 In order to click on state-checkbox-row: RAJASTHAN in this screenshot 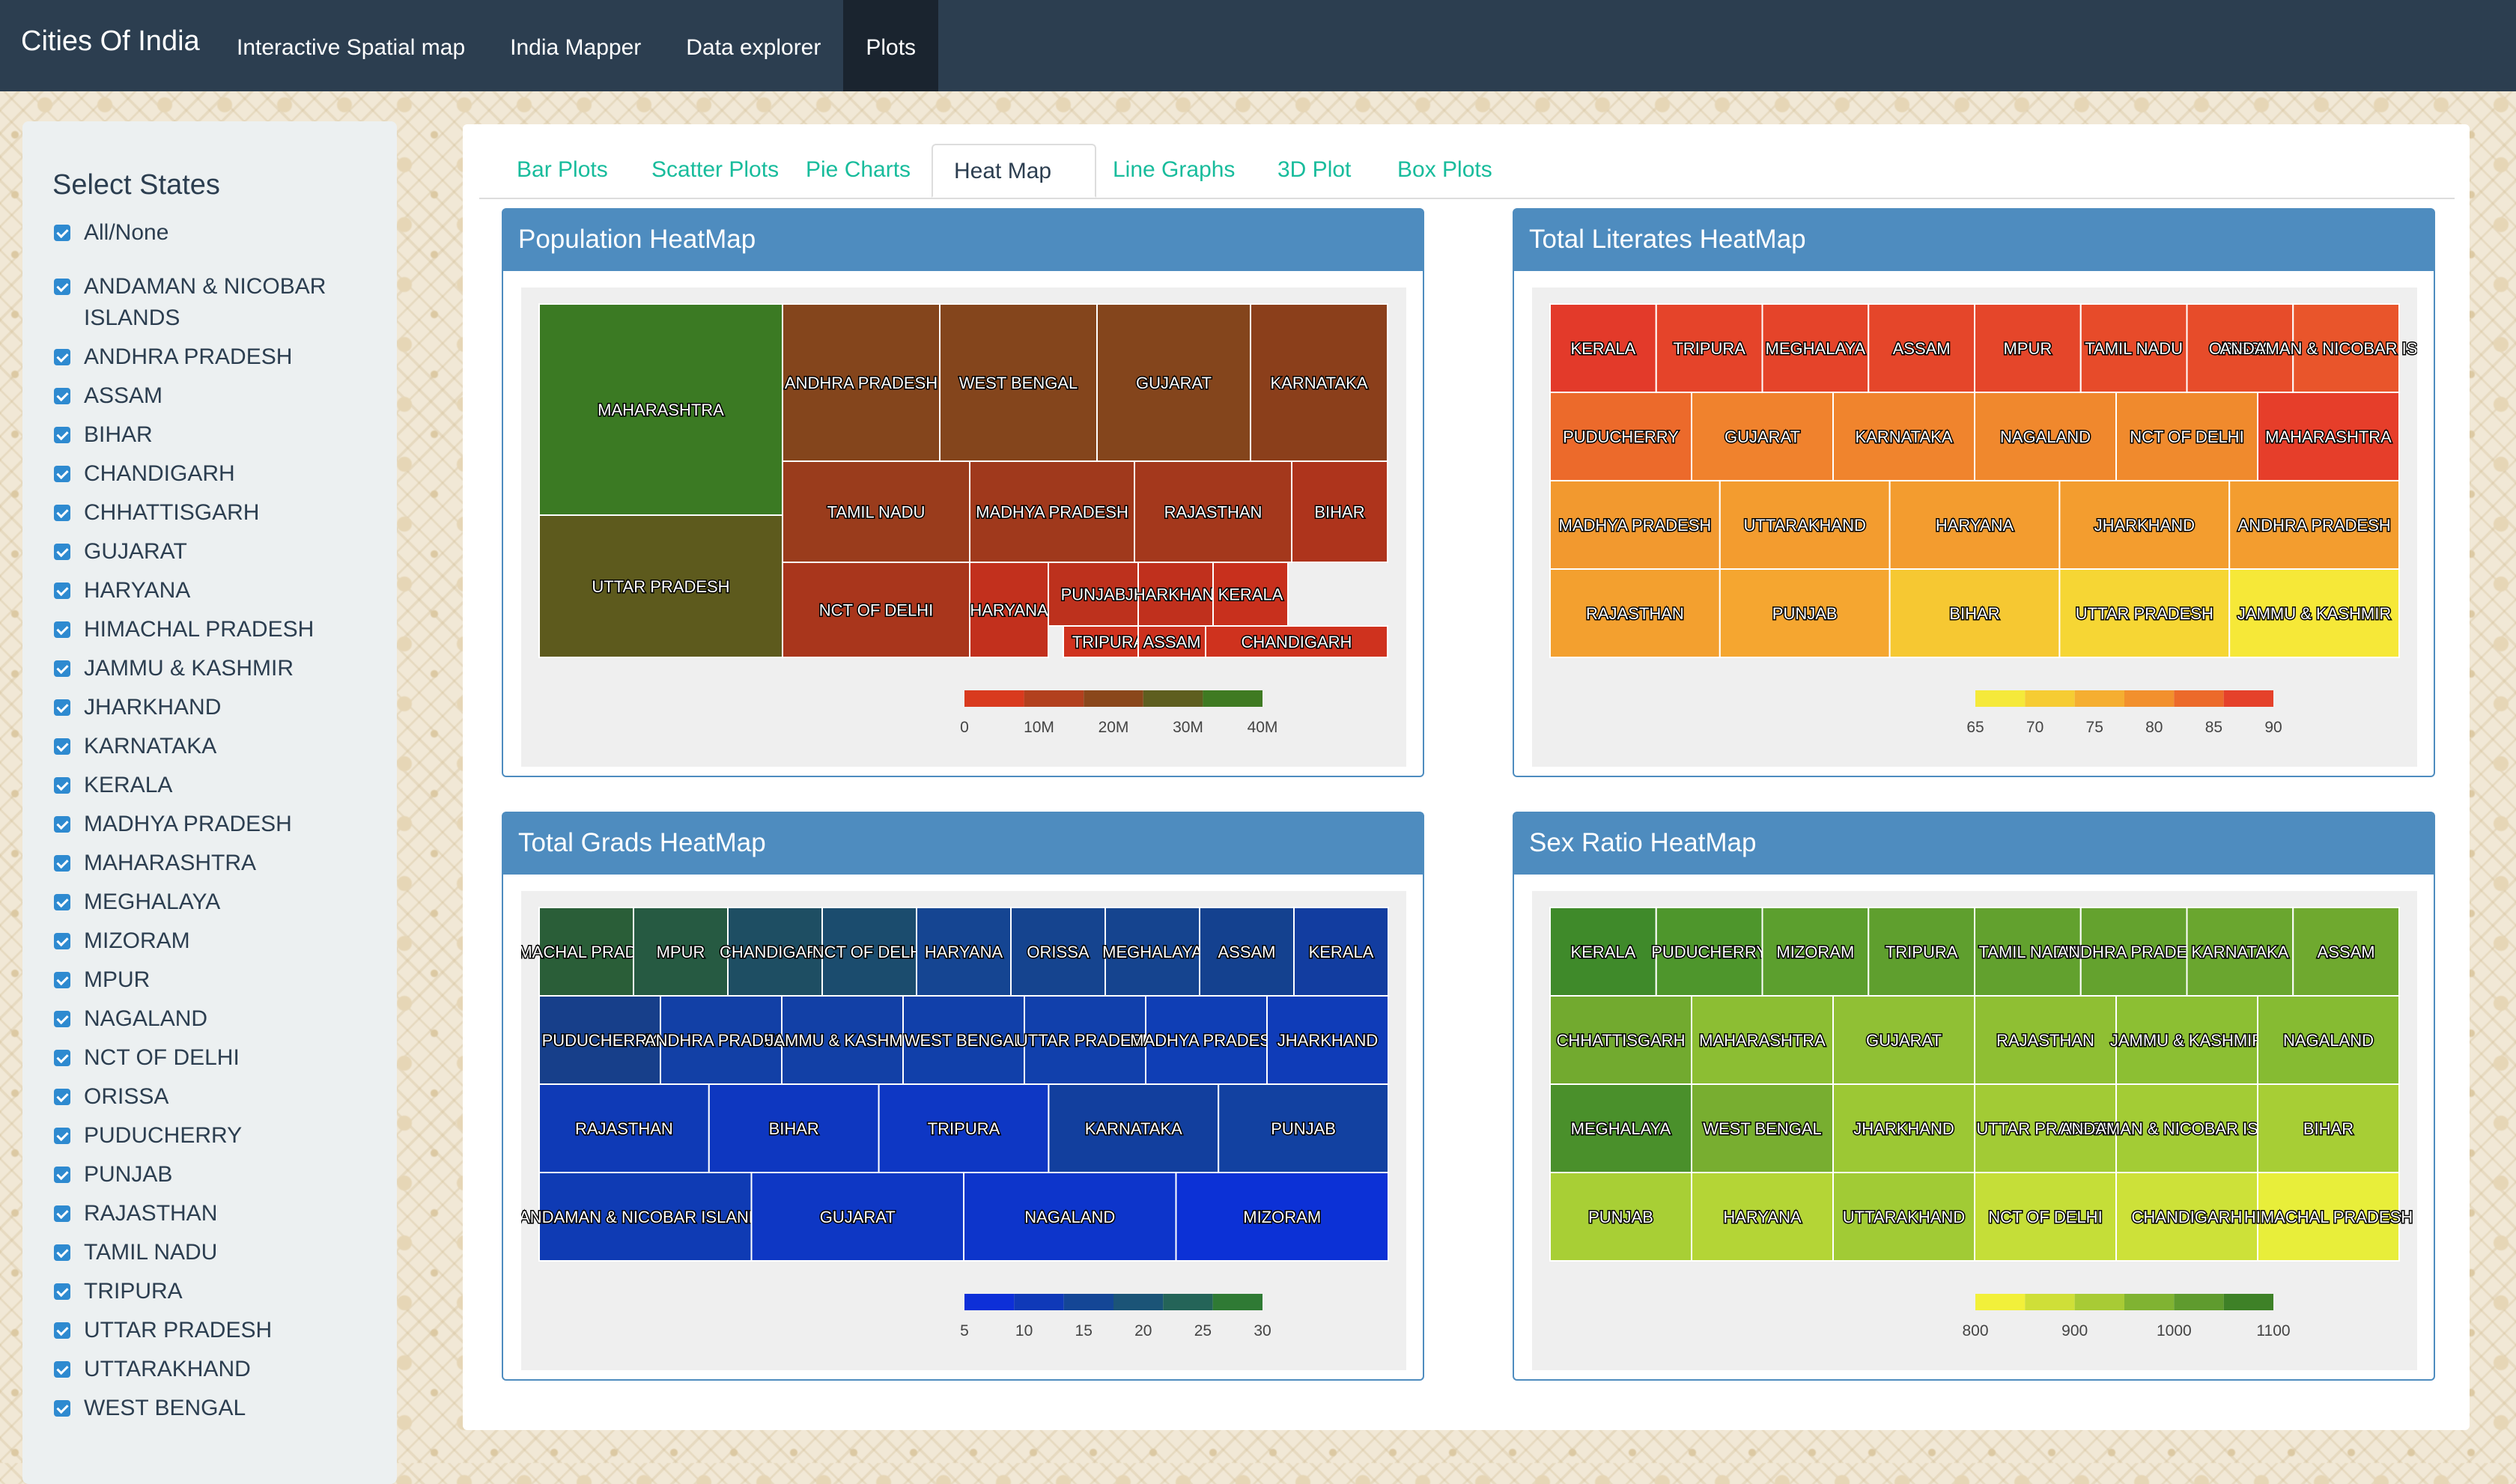, I will do `click(220, 1213)`.